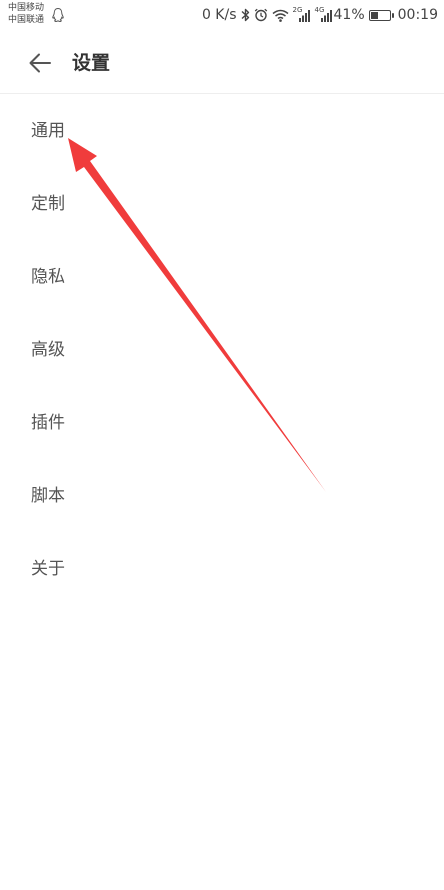 The image size is (444, 890). I want to click on menu-item-label: 脚本, so click(48, 496).